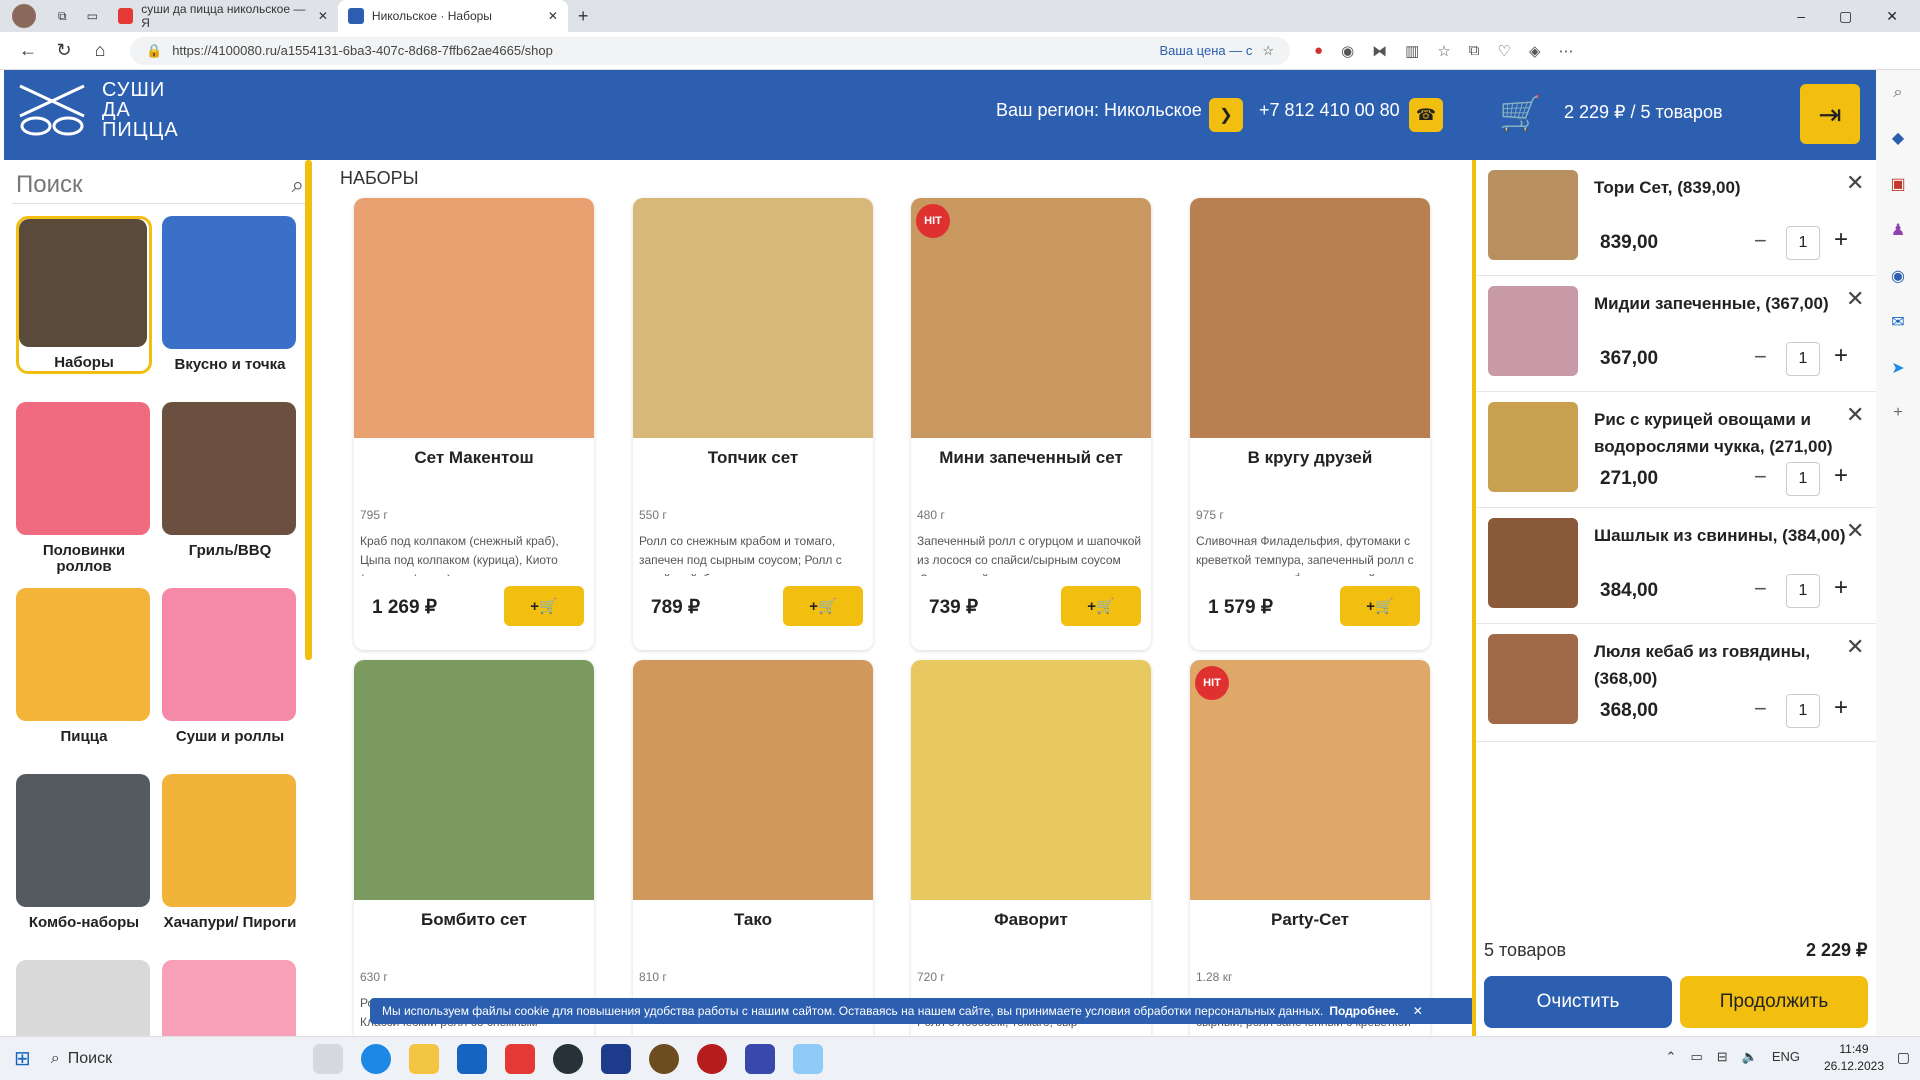 This screenshot has width=1920, height=1080. What do you see at coordinates (1535, 51) in the screenshot?
I see `copilot-icon: ◈` at bounding box center [1535, 51].